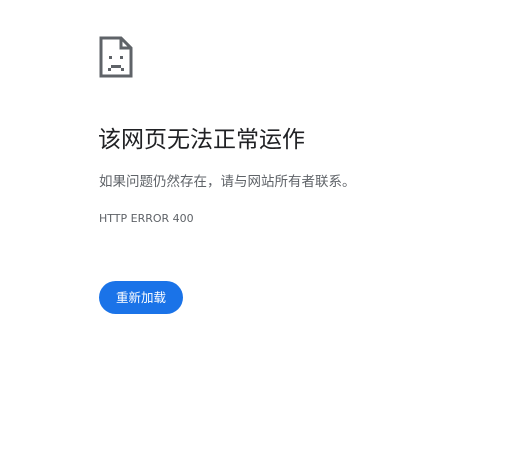 This screenshot has width=532, height=462. Describe the element at coordinates (141, 297) in the screenshot. I see `reload-button: 重新加载` at that location.